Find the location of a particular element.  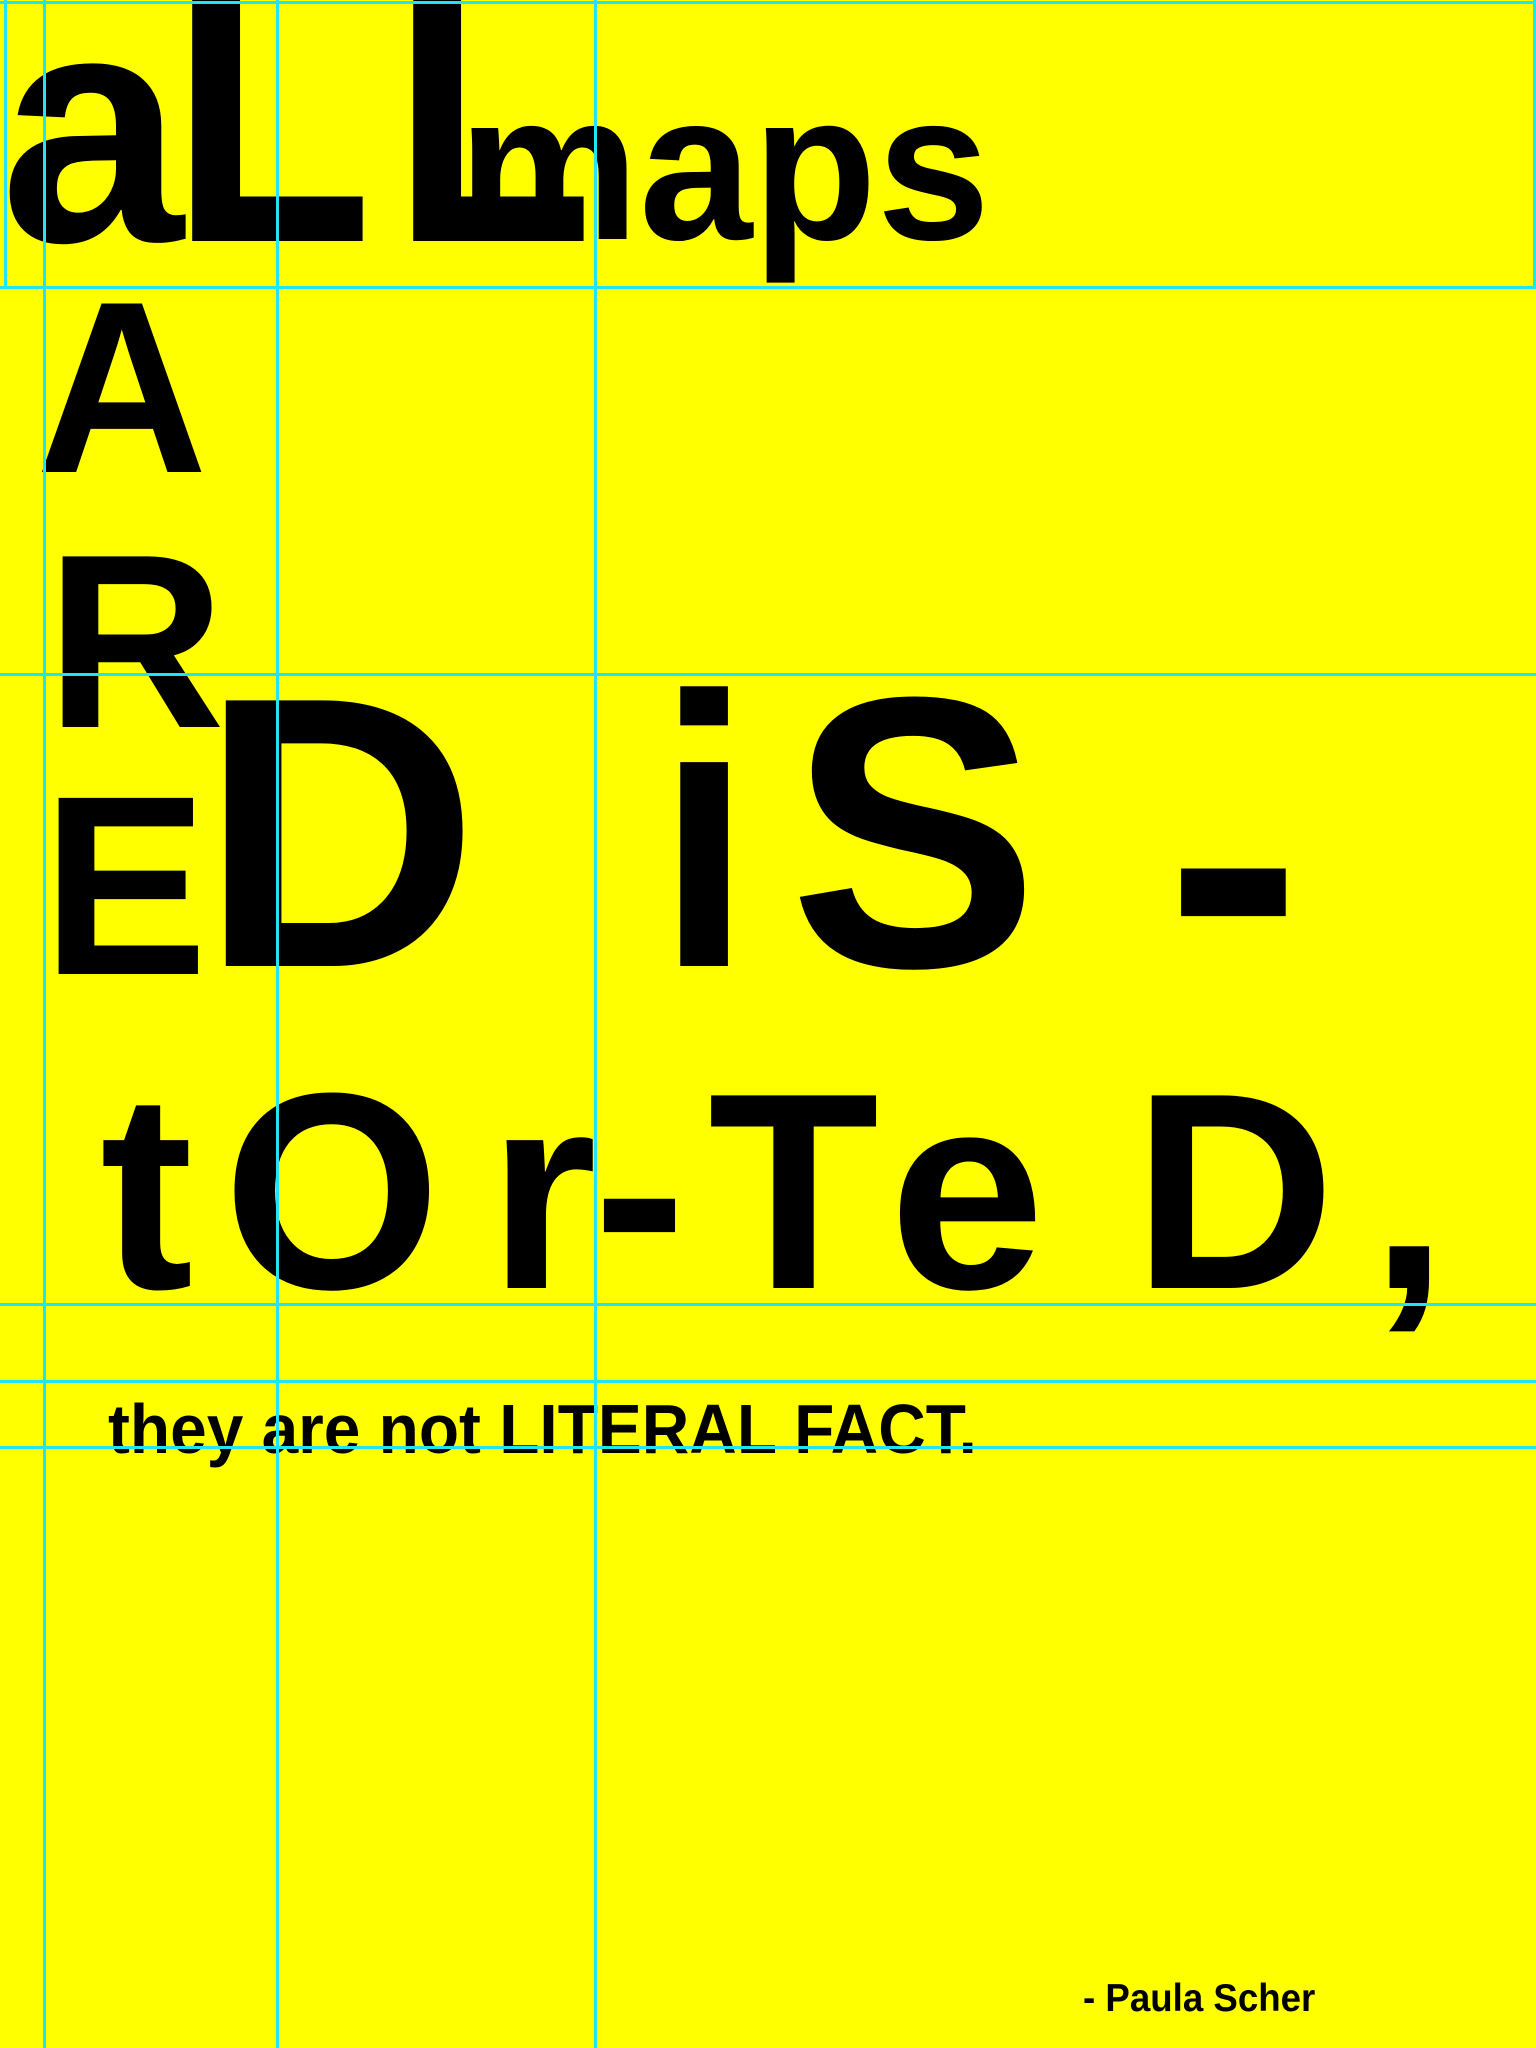

letter-e-vertical: E is located at coordinates (125, 886).